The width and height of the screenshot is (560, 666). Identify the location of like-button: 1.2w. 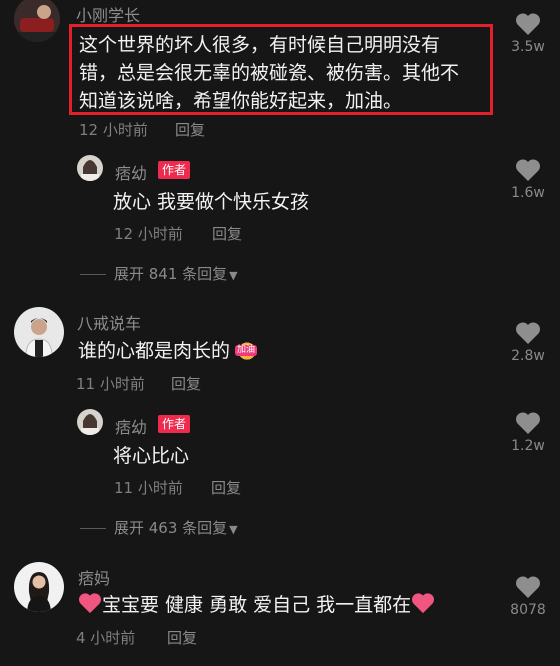
(528, 432).